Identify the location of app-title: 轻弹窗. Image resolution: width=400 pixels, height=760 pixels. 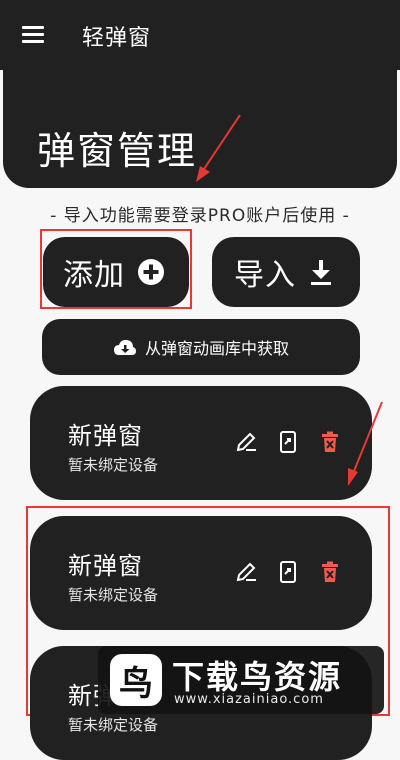
(117, 38).